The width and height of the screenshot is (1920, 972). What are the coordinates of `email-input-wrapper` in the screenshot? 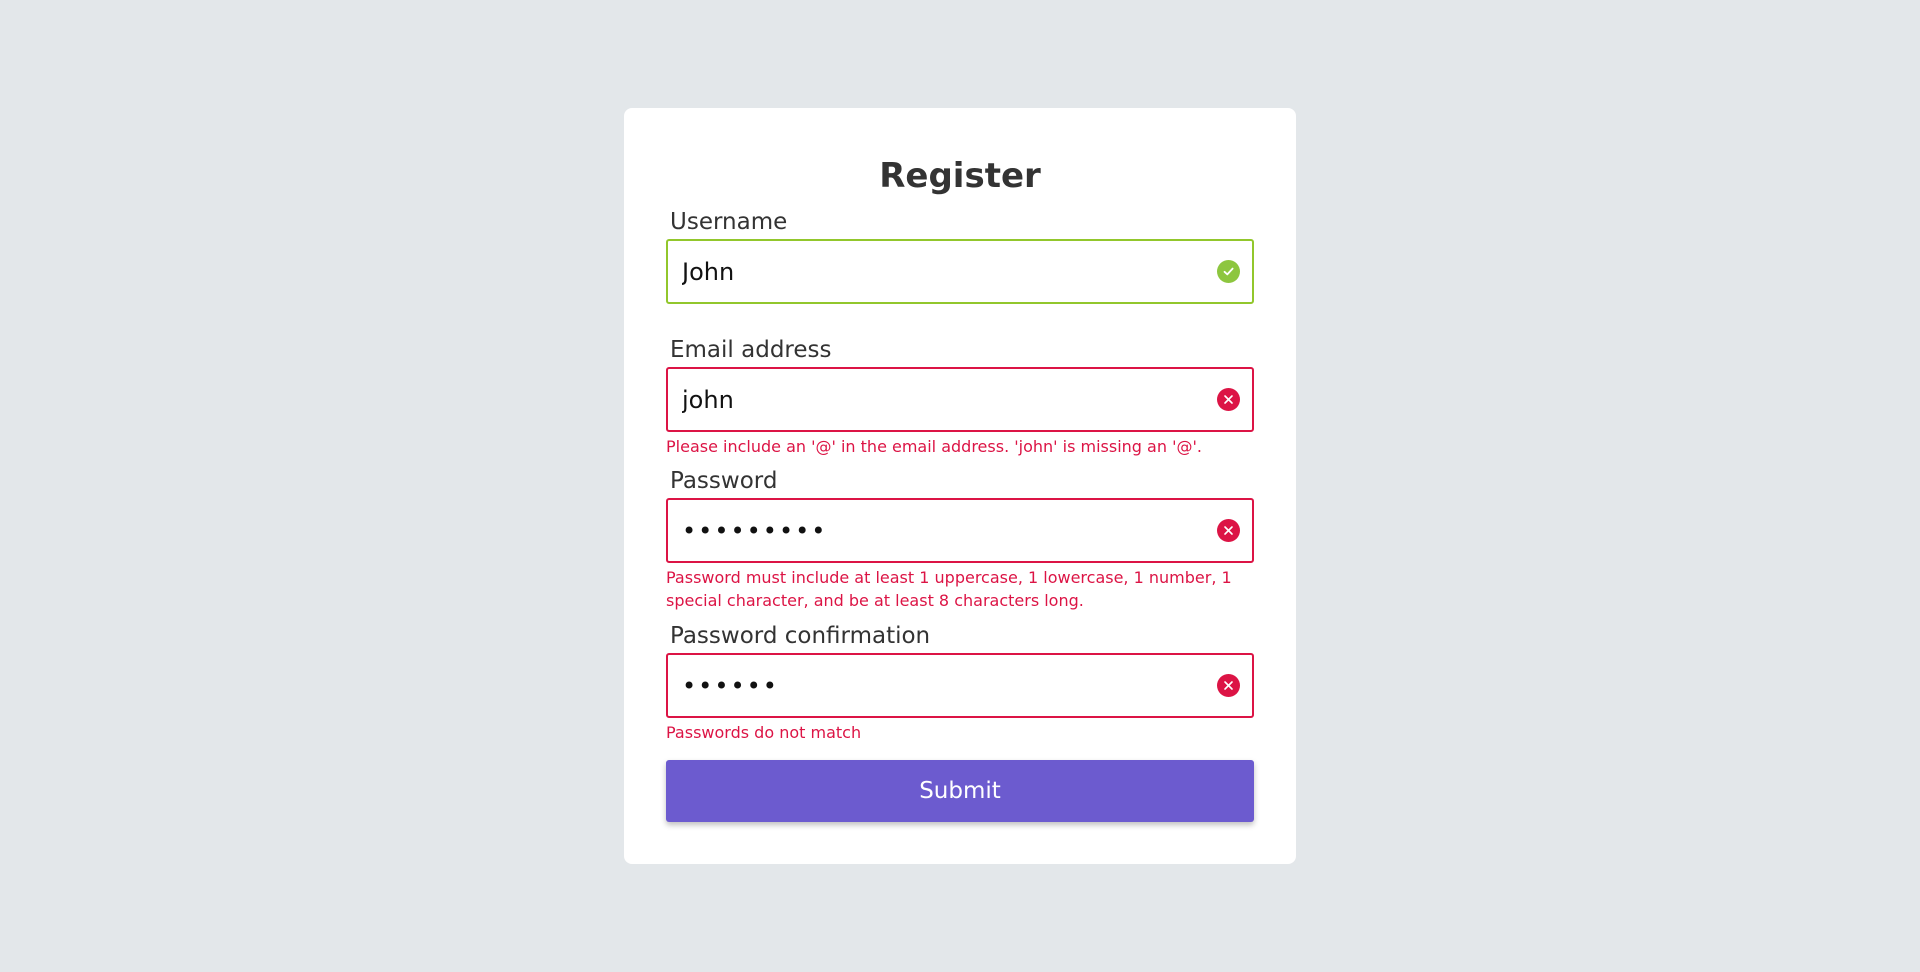 It's located at (960, 399).